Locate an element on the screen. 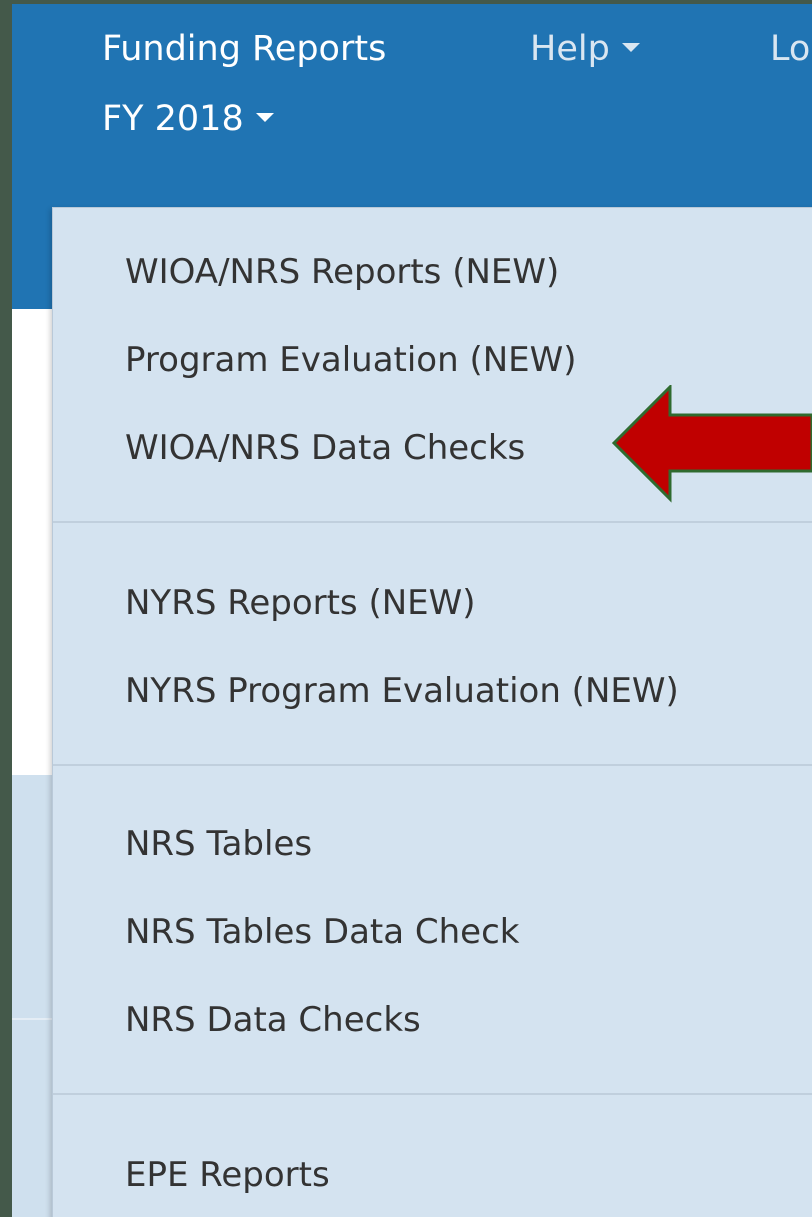 The image size is (812, 1217). menu-item-nrs-tables: NRS Tables is located at coordinates (218, 844).